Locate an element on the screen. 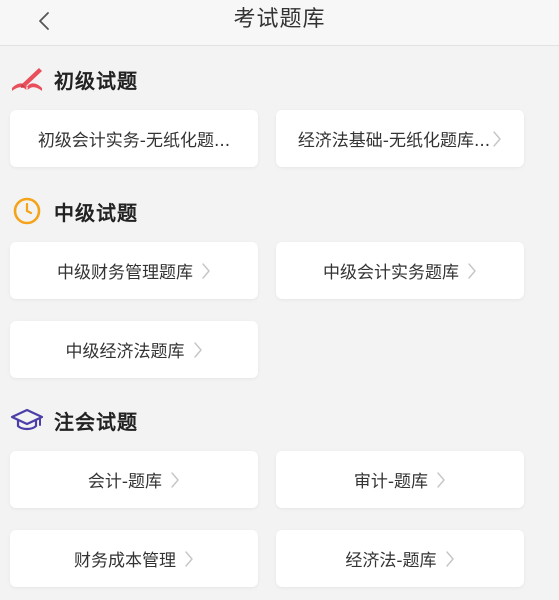 Image resolution: width=559 pixels, height=600 pixels. bank-item-cpa-audit: 审计-题库 is located at coordinates (400, 479).